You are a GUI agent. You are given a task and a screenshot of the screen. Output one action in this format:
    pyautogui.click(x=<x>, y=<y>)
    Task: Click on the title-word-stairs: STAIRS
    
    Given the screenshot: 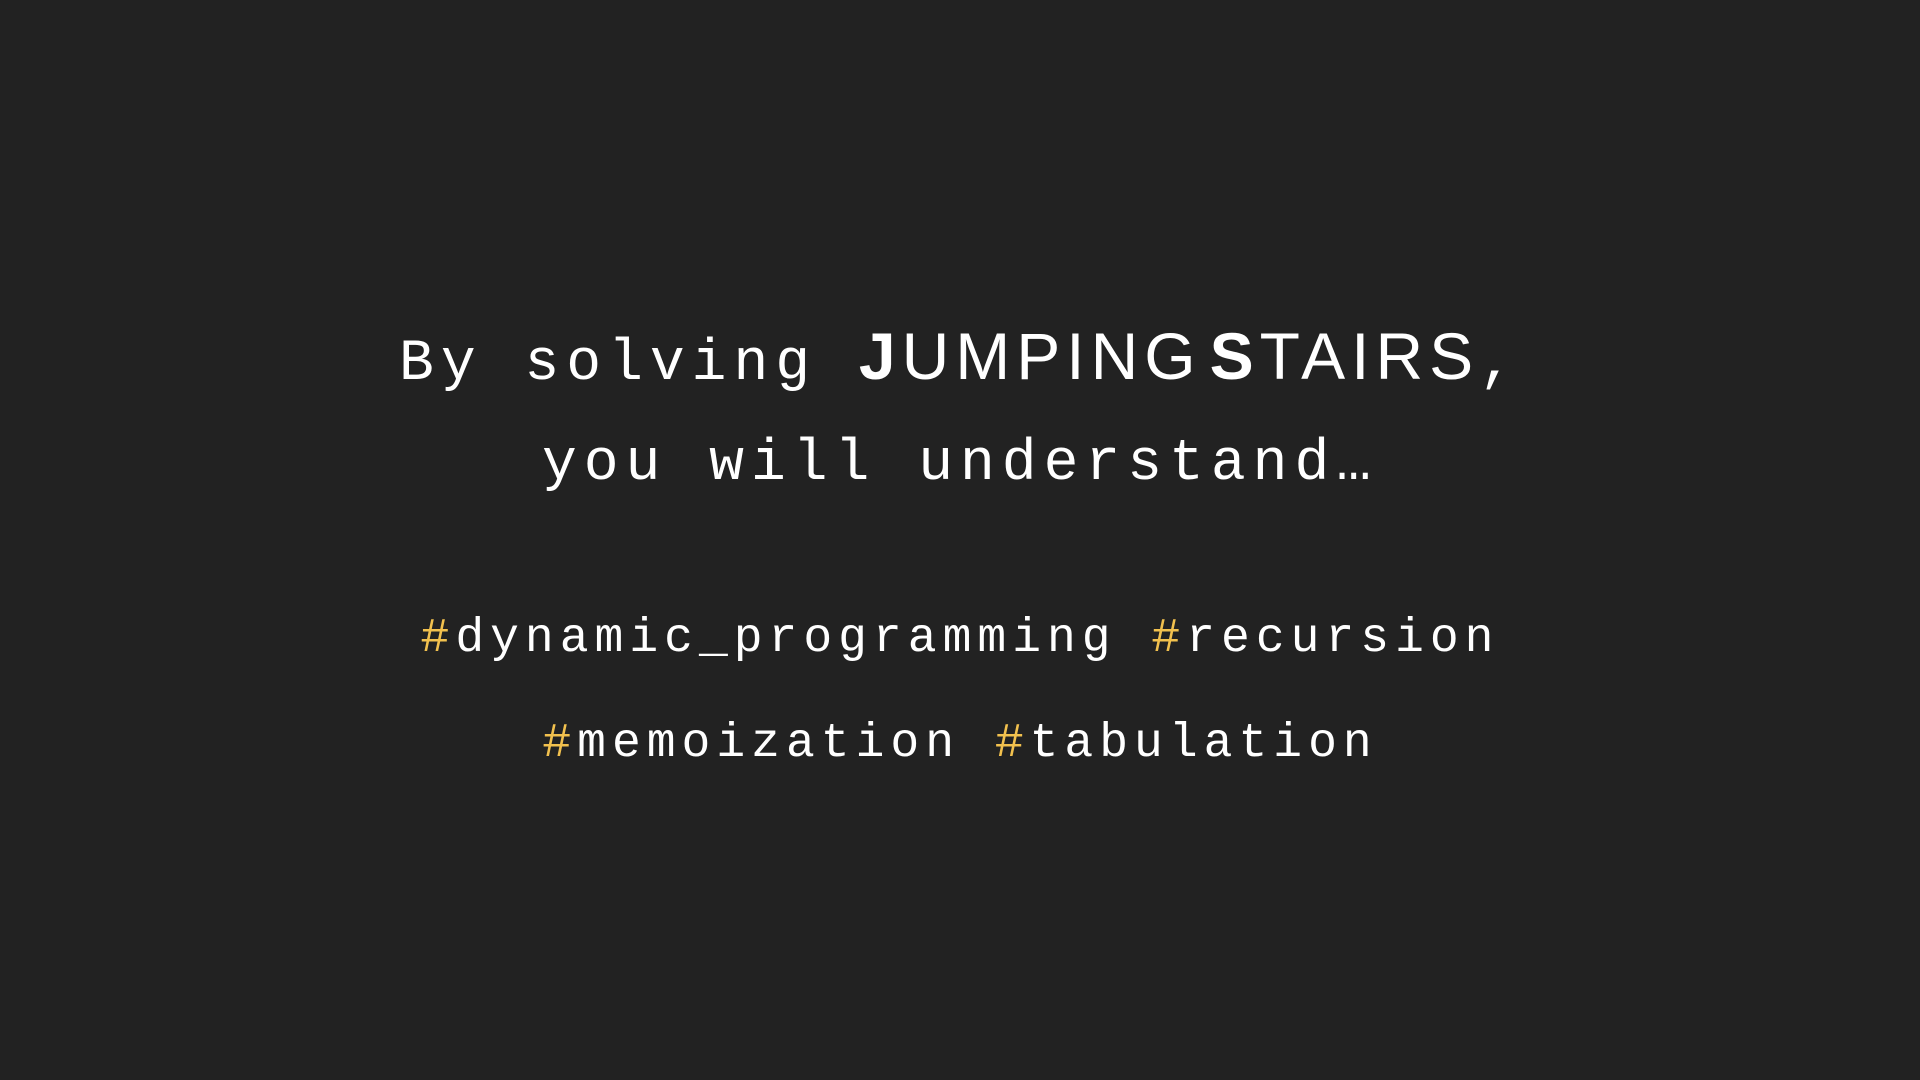 What is the action you would take?
    pyautogui.click(x=1345, y=356)
    